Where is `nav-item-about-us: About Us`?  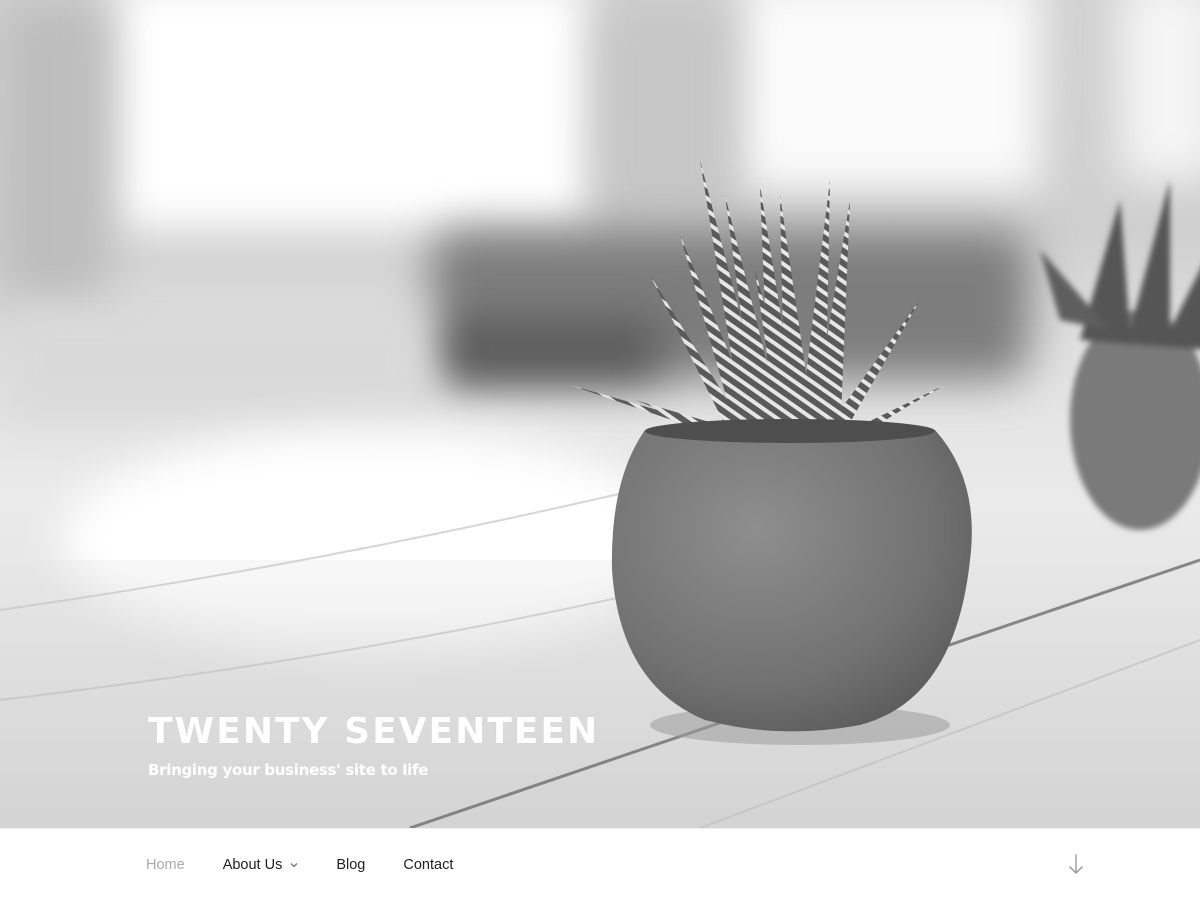
nav-item-about-us: About Us is located at coordinates (261, 865).